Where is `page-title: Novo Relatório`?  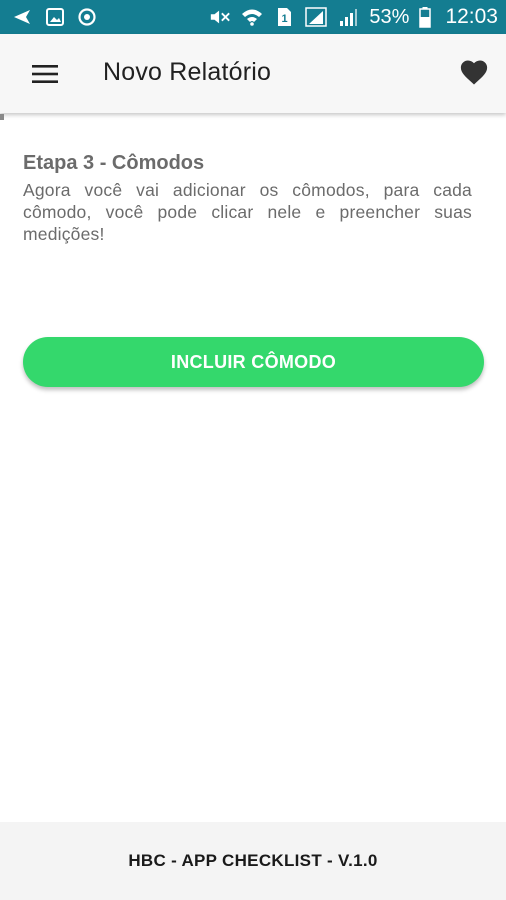 page-title: Novo Relatório is located at coordinates (187, 72).